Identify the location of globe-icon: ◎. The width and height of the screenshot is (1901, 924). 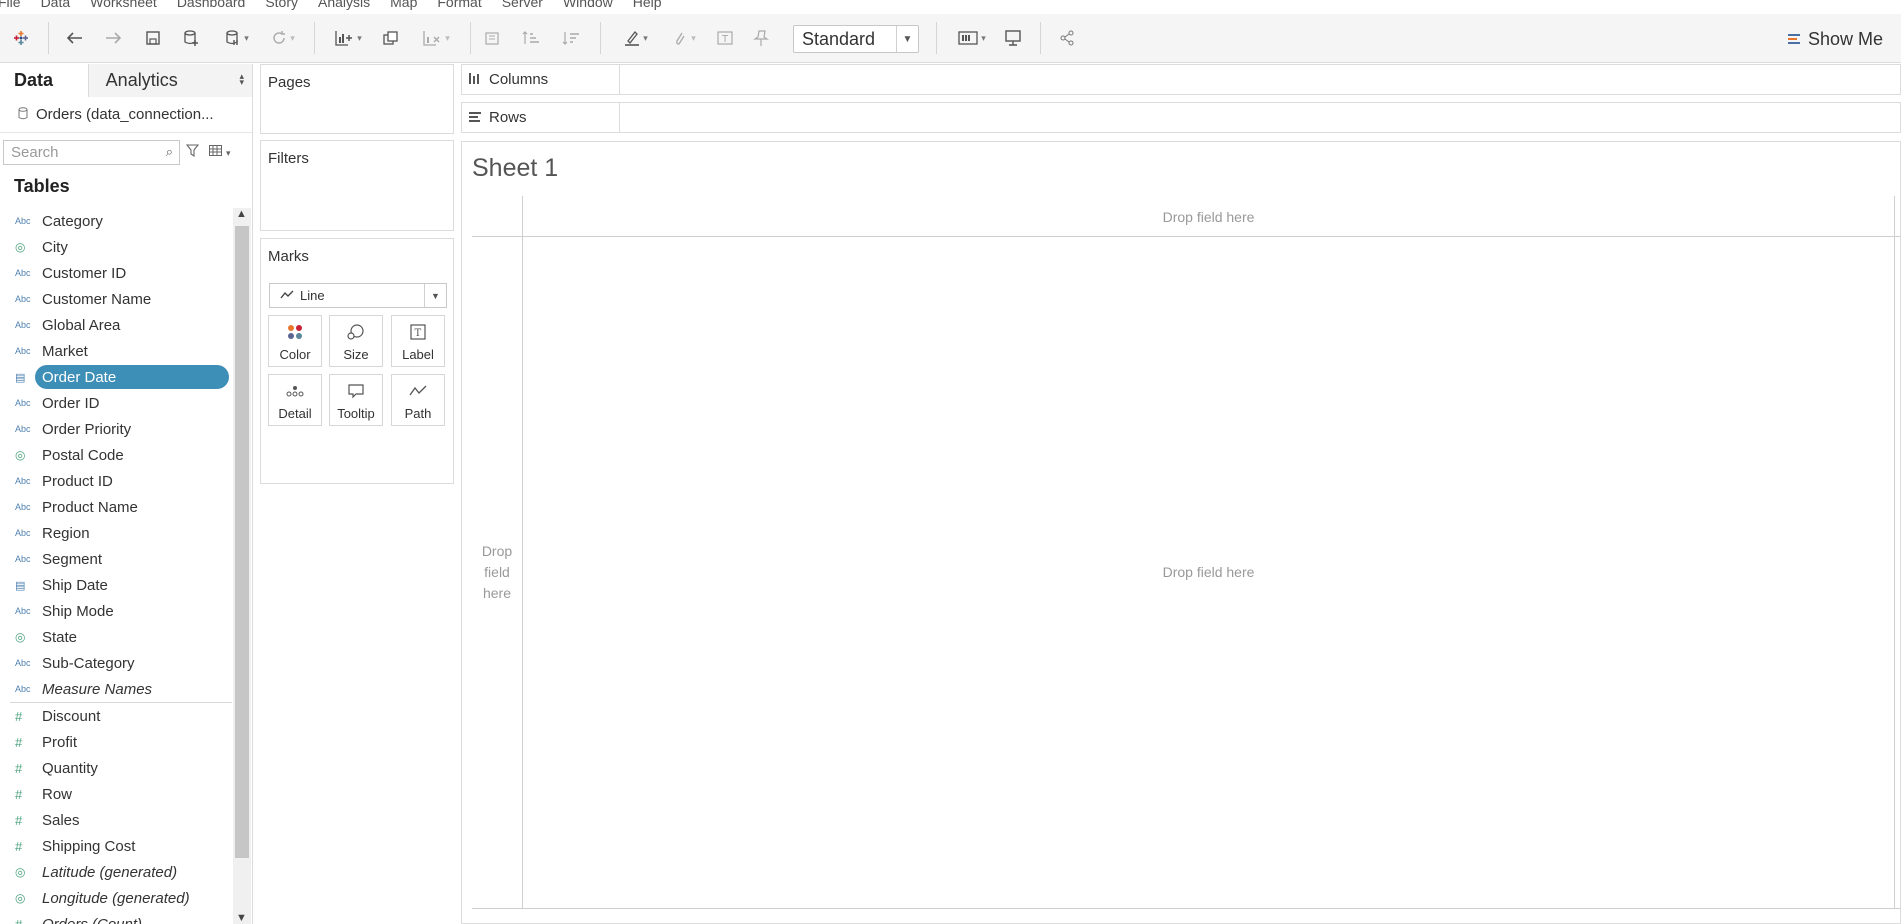
(20, 898).